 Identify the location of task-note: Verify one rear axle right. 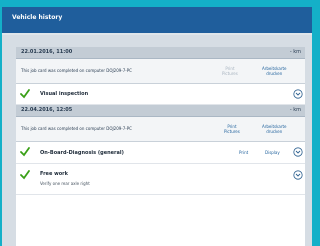
(65, 183).